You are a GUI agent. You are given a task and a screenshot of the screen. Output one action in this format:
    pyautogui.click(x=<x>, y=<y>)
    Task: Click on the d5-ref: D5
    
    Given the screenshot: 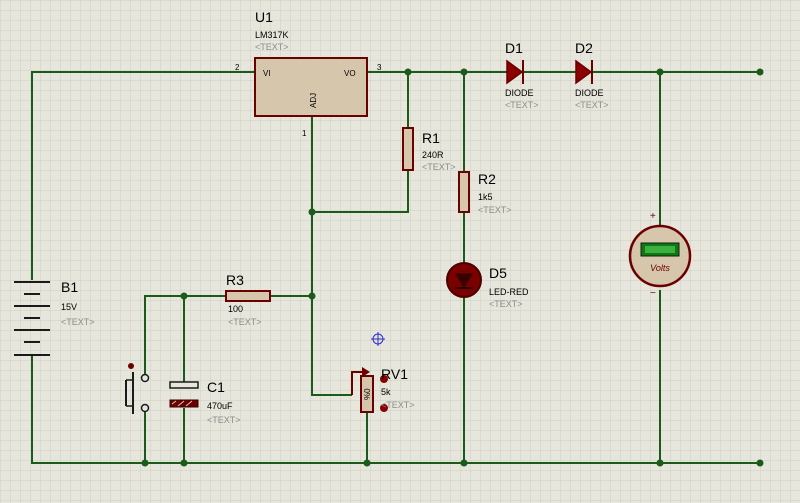 What is the action you would take?
    pyautogui.click(x=498, y=273)
    